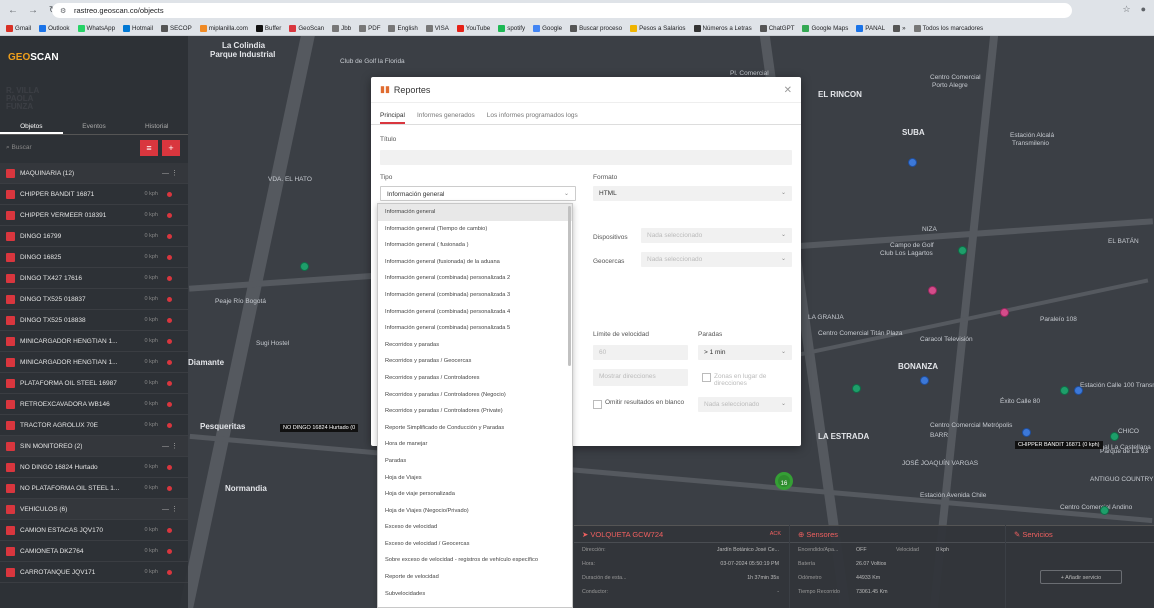 This screenshot has width=1154, height=608. I want to click on tipo-select: Información general ⌄, so click(478, 193).